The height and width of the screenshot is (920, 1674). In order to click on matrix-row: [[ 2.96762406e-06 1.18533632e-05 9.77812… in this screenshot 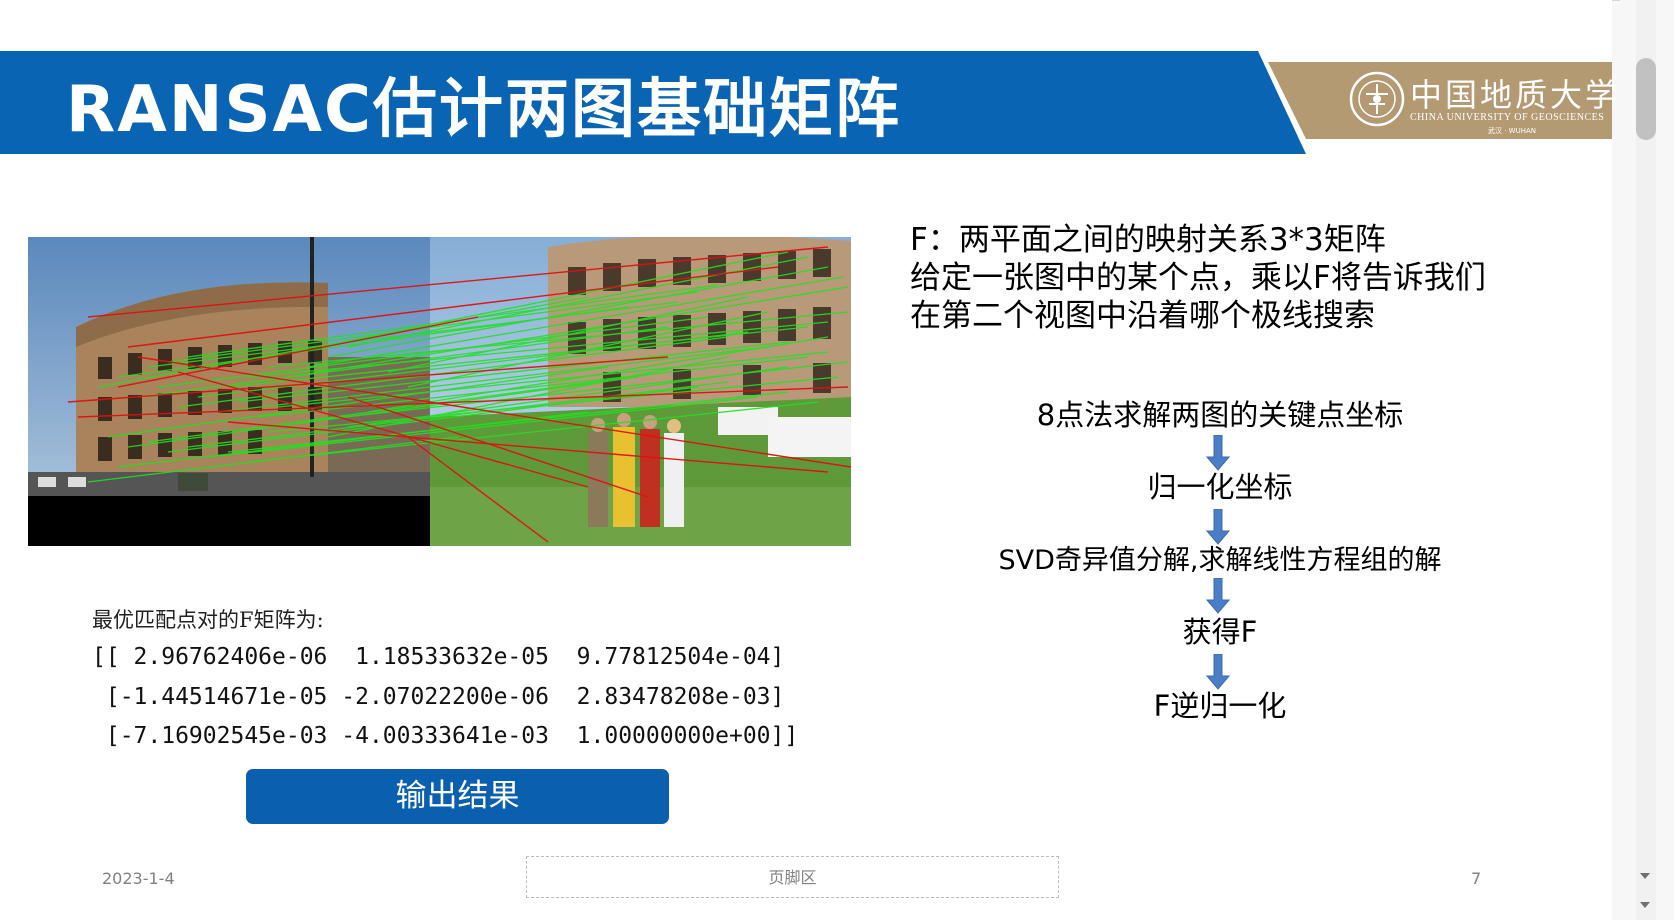, I will do `click(438, 657)`.